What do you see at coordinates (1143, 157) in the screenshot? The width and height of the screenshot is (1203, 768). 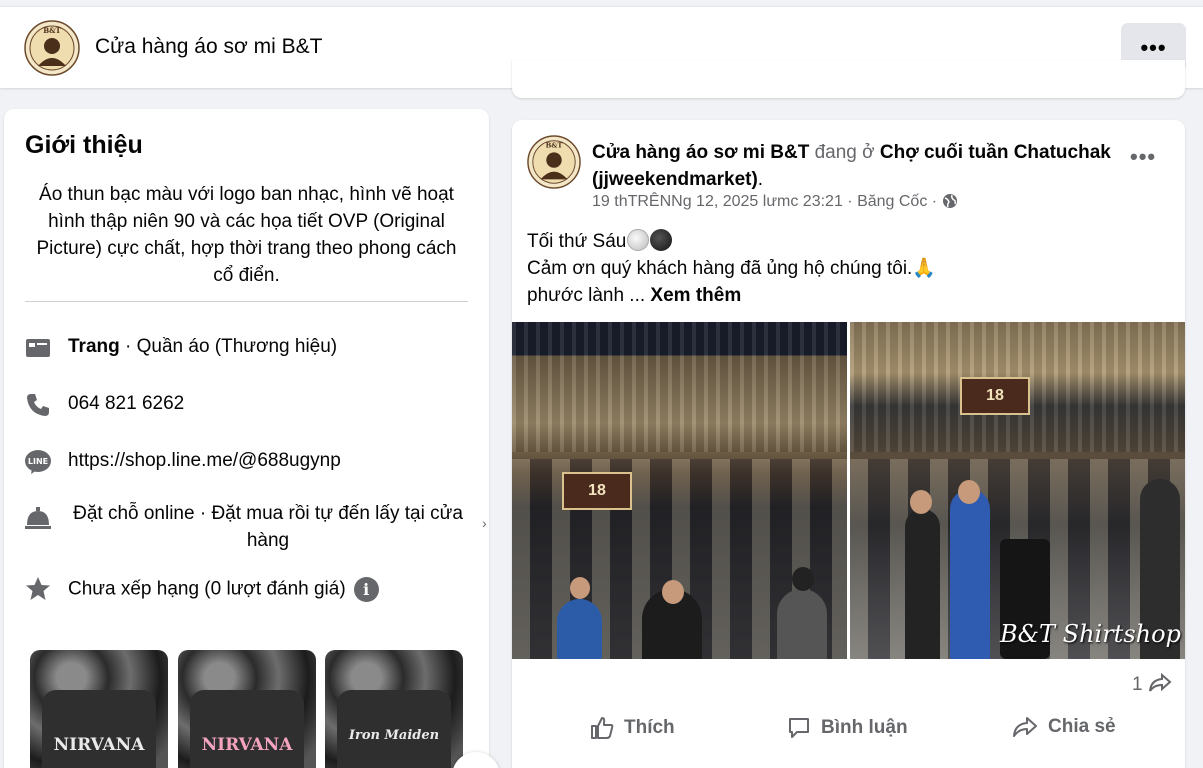 I see `post-more-button: •••` at bounding box center [1143, 157].